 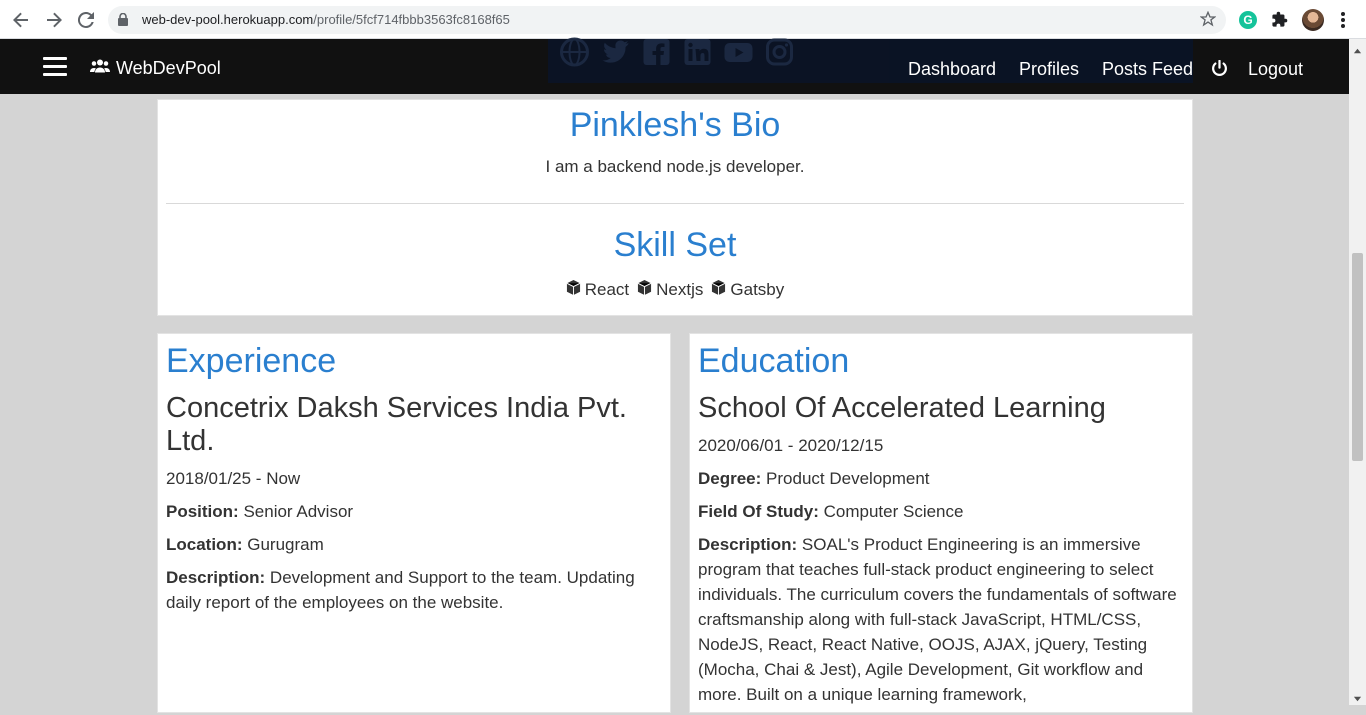 What do you see at coordinates (123, 21) in the screenshot?
I see `lock-icon` at bounding box center [123, 21].